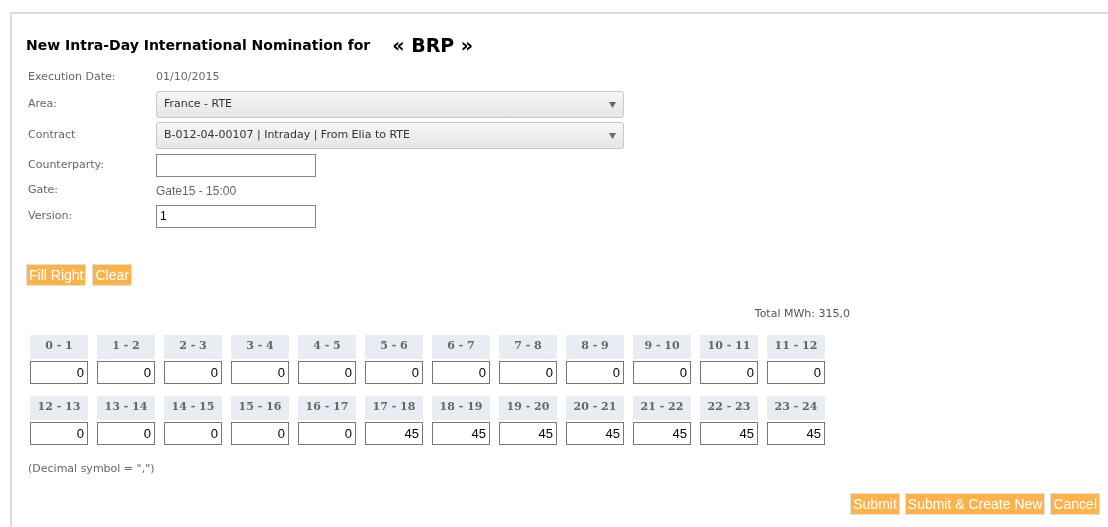 The image size is (1108, 527). Describe the element at coordinates (662, 407) in the screenshot. I see `hour-header: 21 - 22` at that location.